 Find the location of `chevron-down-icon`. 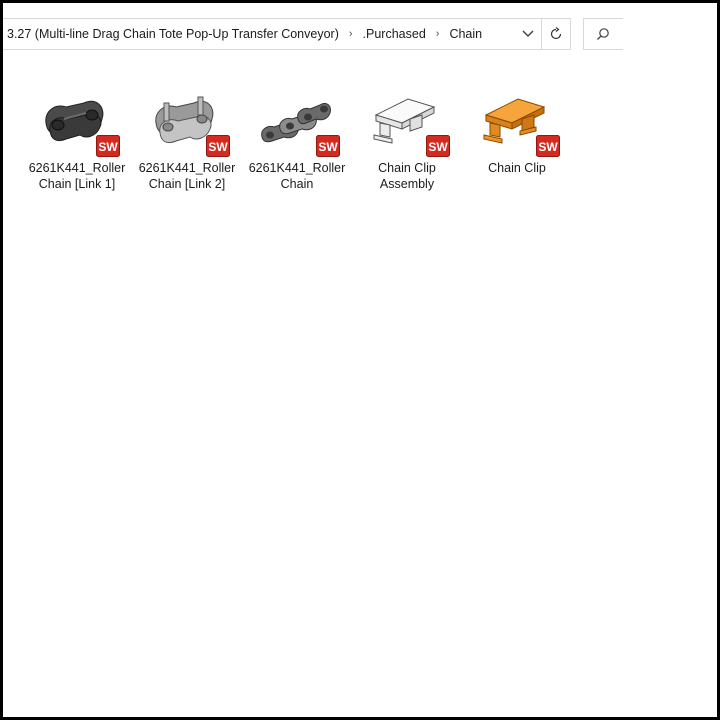

chevron-down-icon is located at coordinates (528, 33).